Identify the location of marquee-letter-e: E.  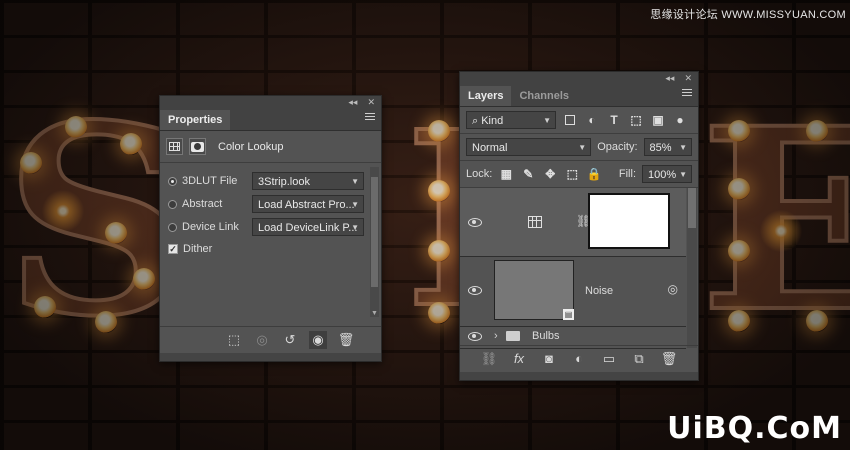
(774, 220).